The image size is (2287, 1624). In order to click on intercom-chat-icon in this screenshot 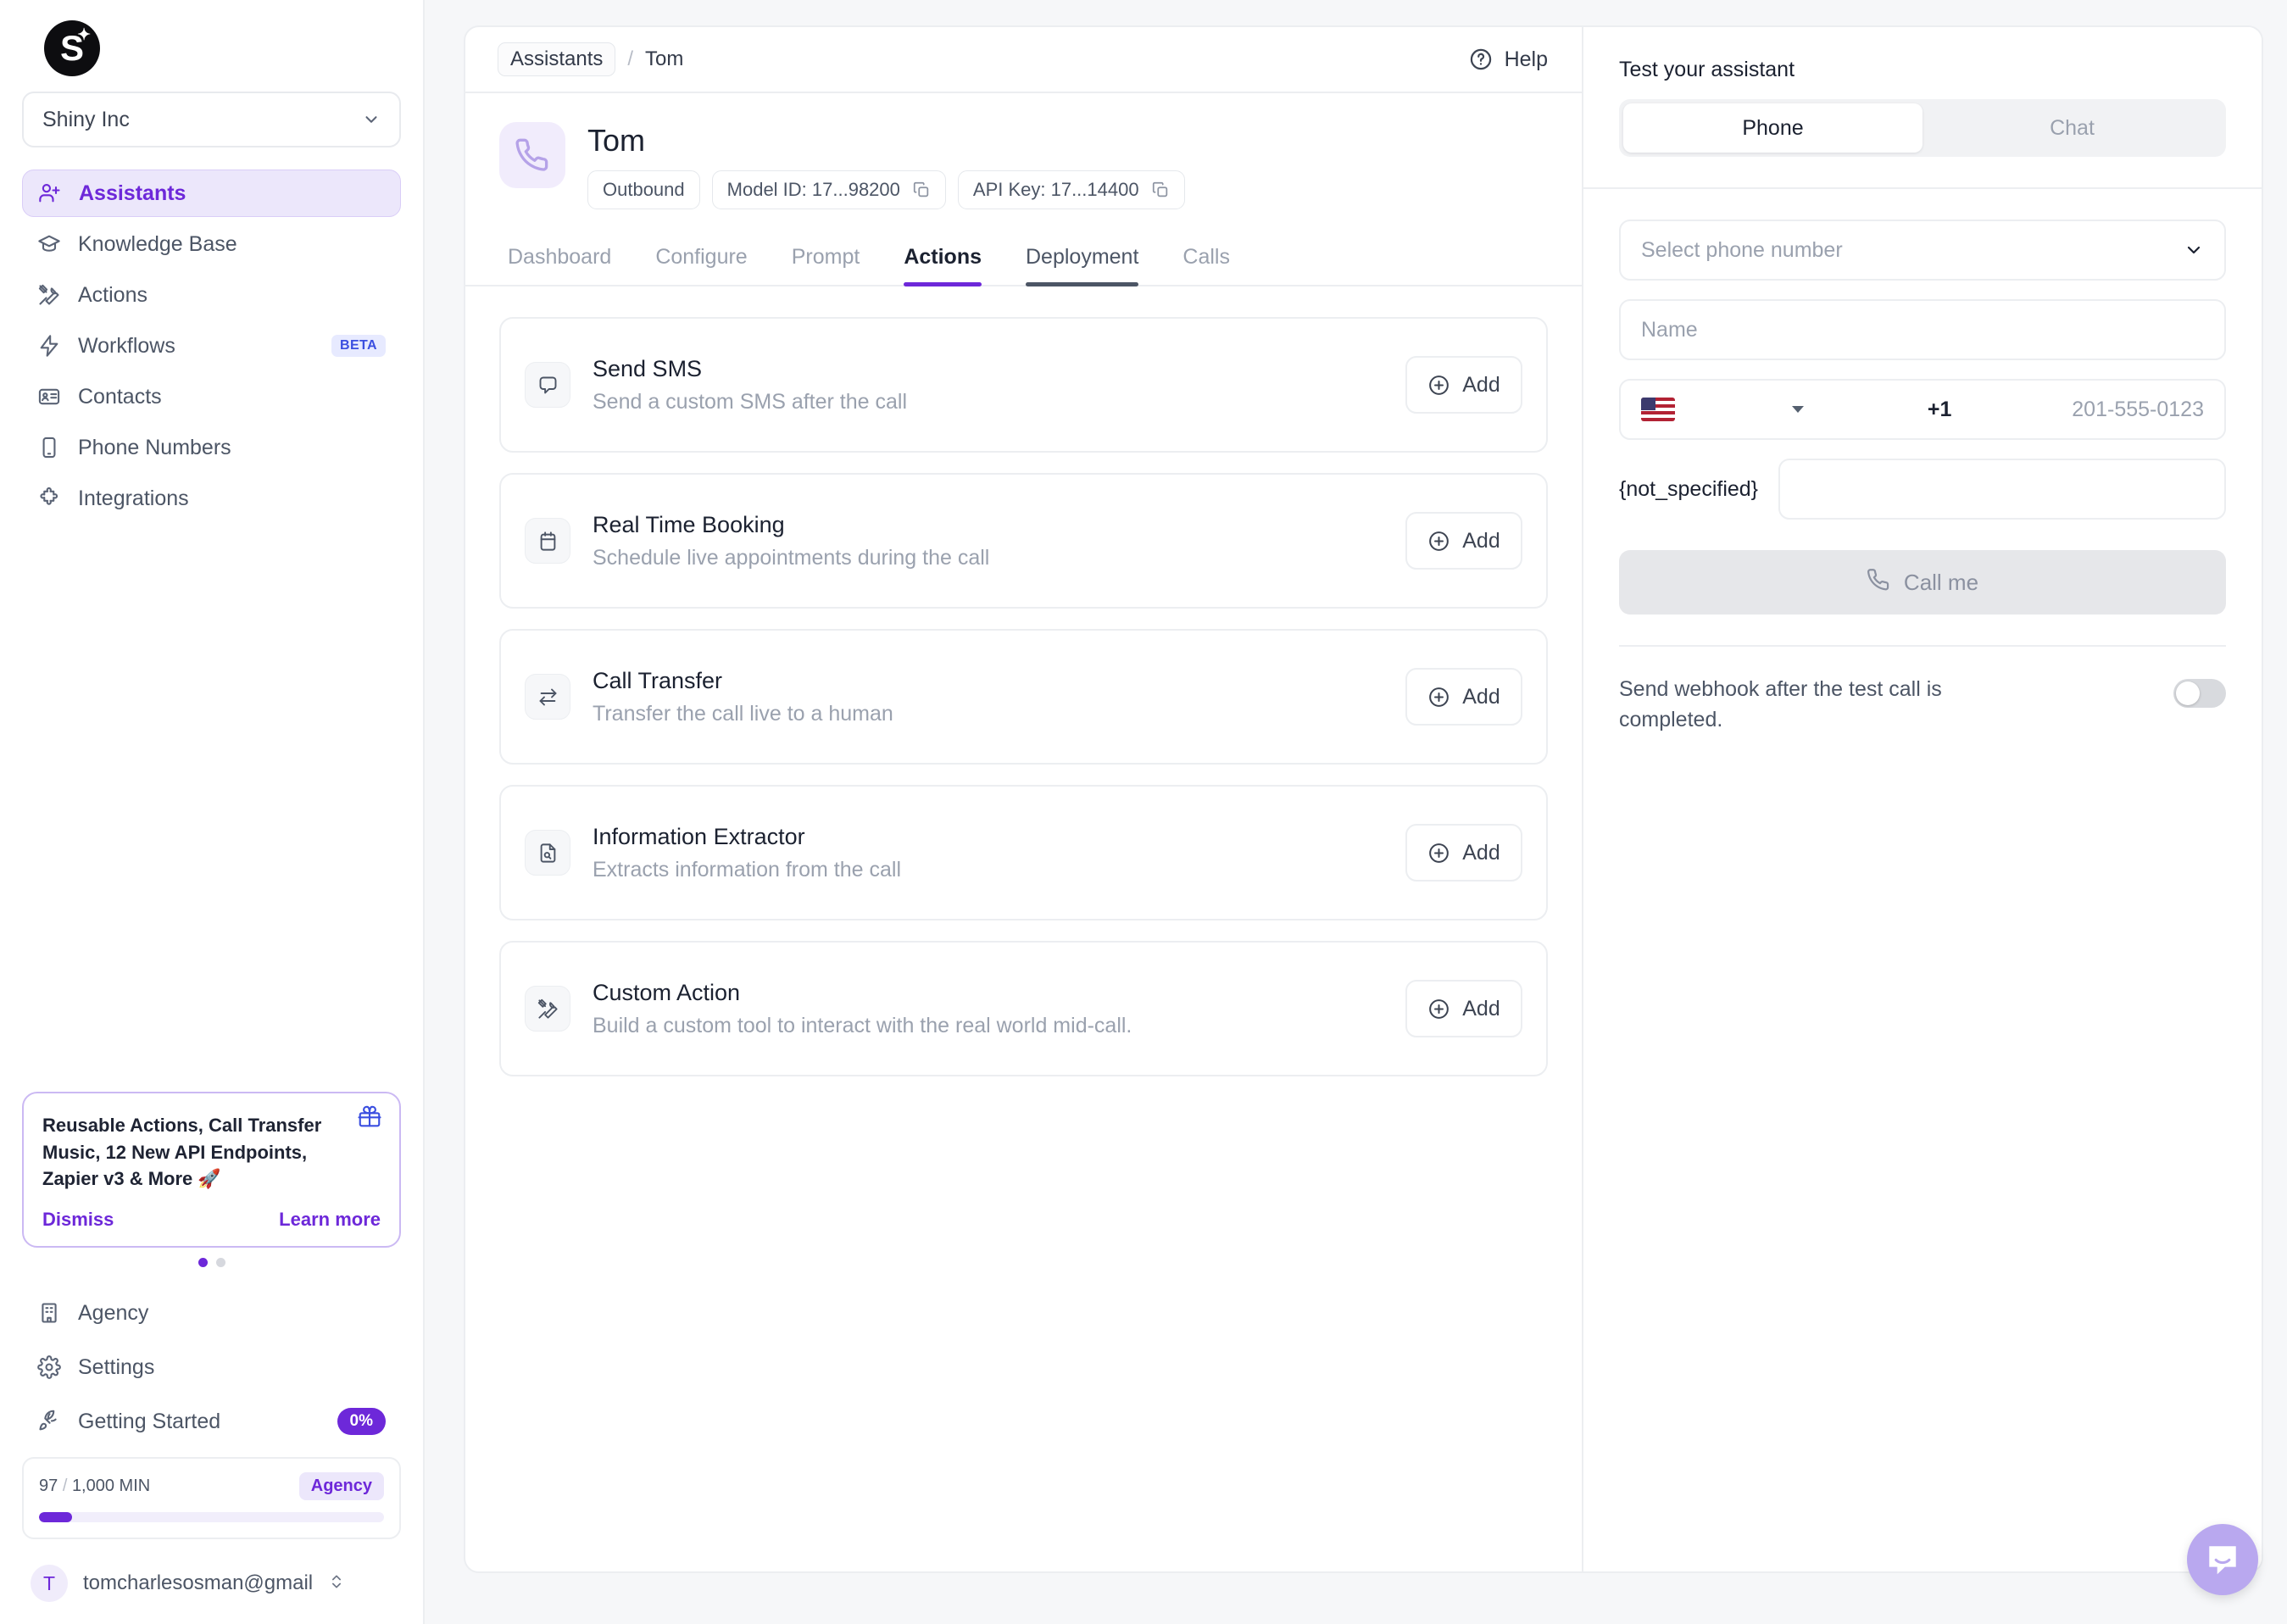, I will do `click(2222, 1560)`.